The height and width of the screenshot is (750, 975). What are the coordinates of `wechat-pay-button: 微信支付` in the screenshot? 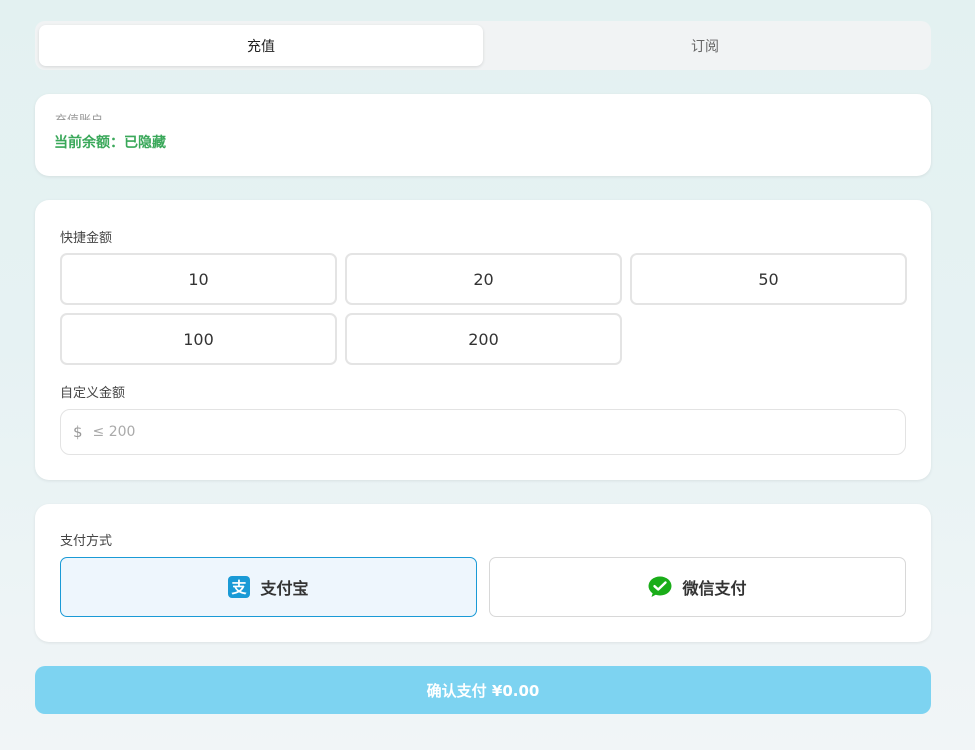 It's located at (697, 587).